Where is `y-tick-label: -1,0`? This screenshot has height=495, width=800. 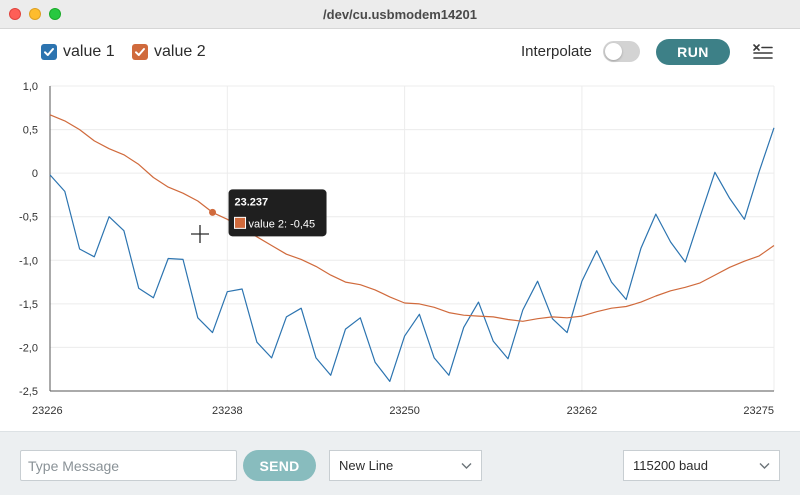
y-tick-label: -1,0 is located at coordinates (28, 261).